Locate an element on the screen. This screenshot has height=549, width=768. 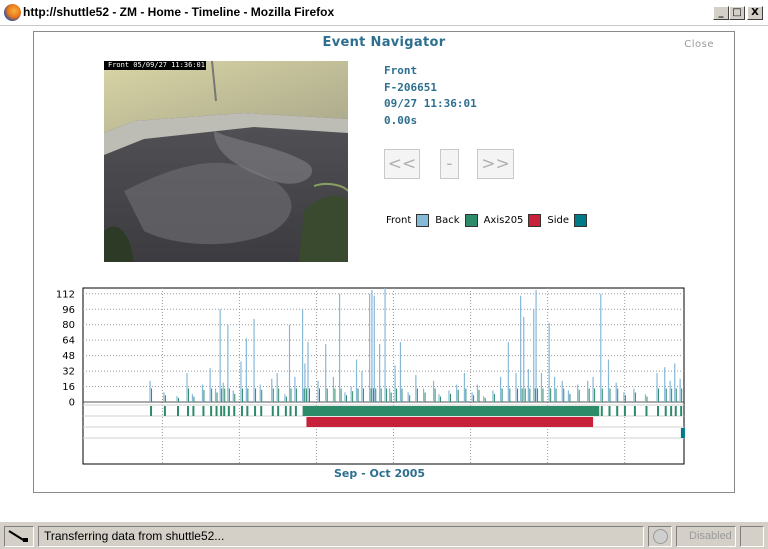
axis205-event-bar is located at coordinates (450, 422).